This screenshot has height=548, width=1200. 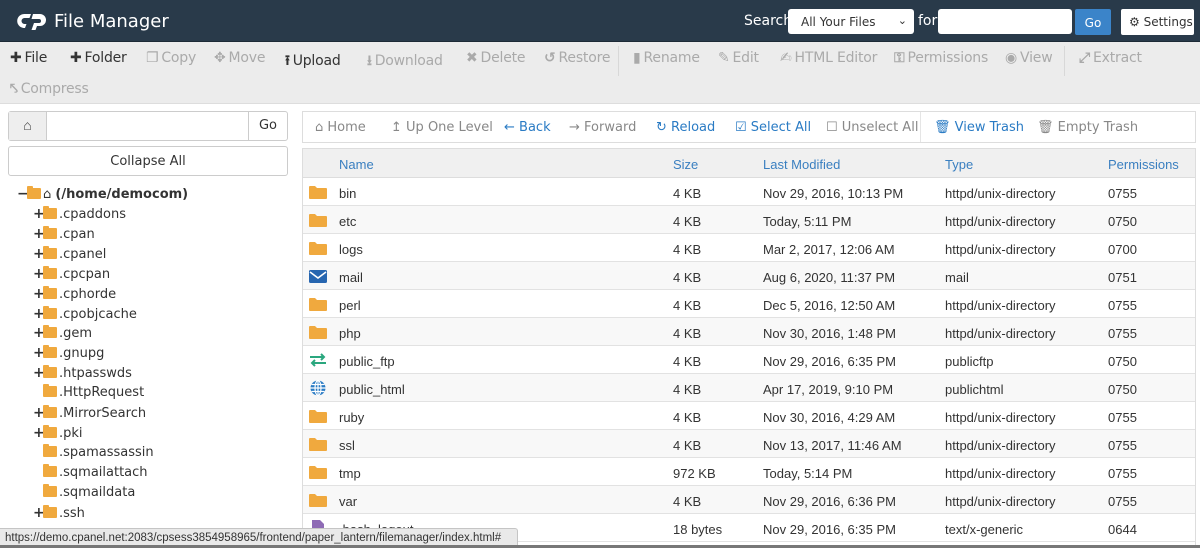 What do you see at coordinates (93, 454) in the screenshot?
I see `tree-item: .spamassassin` at bounding box center [93, 454].